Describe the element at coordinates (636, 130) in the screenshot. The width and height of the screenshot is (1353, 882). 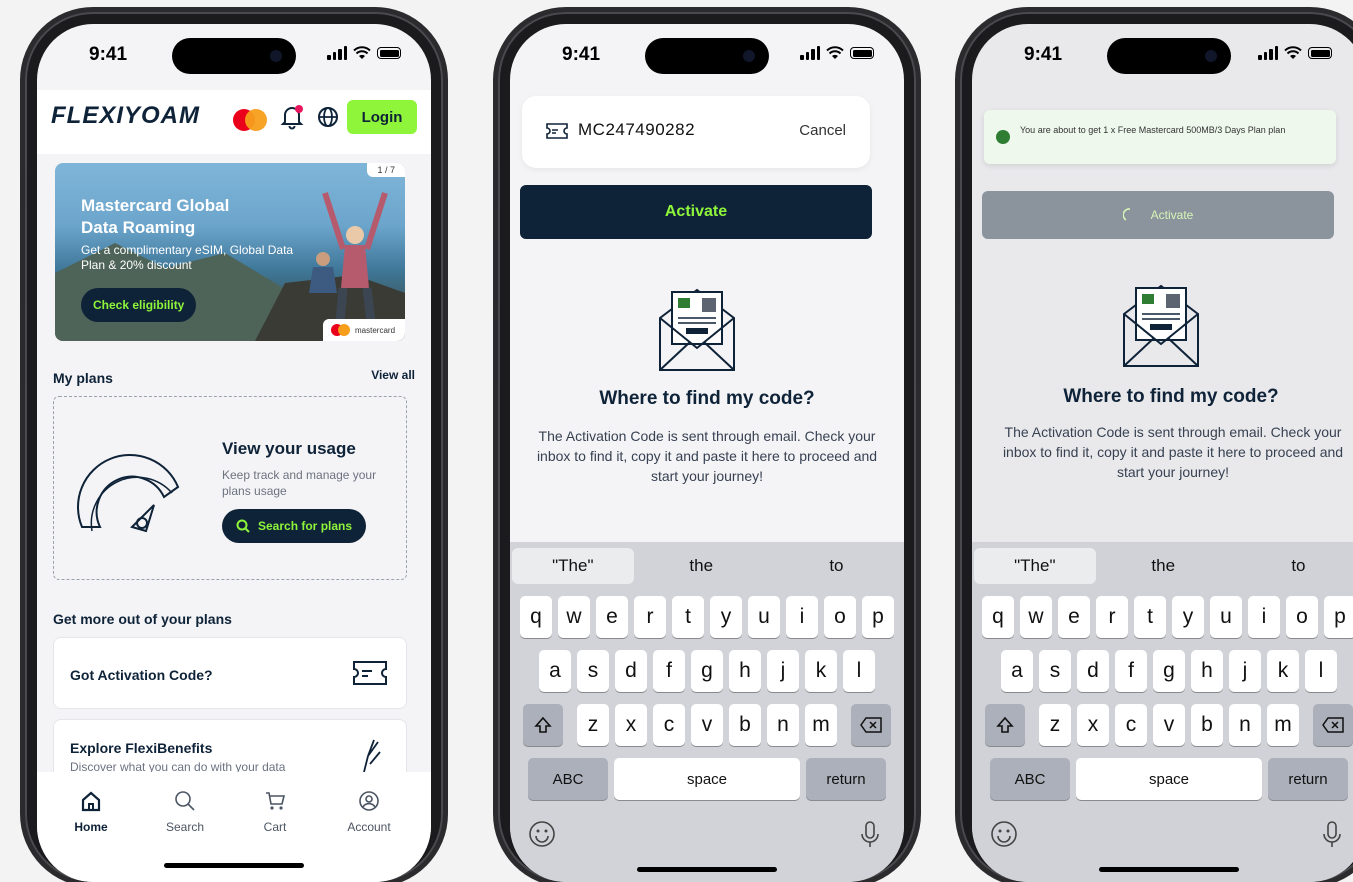
I see `activation-code-input: MC247490282` at that location.